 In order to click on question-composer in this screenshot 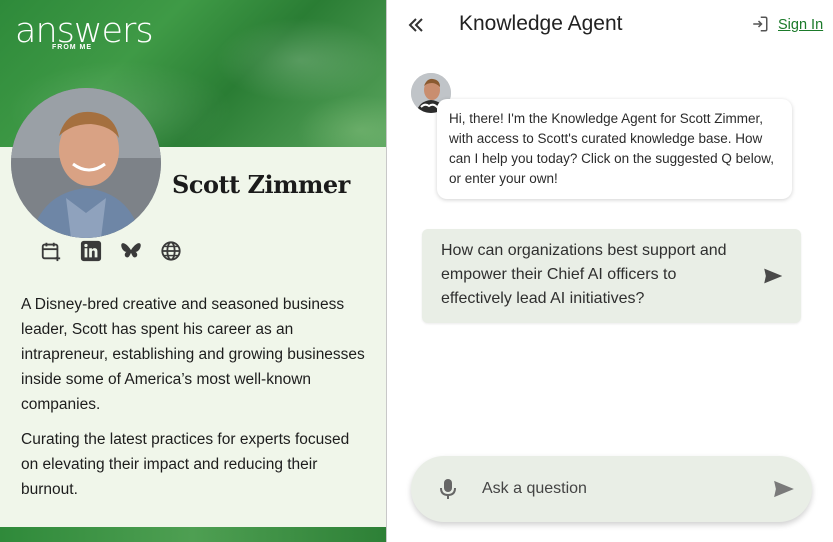, I will do `click(611, 489)`.